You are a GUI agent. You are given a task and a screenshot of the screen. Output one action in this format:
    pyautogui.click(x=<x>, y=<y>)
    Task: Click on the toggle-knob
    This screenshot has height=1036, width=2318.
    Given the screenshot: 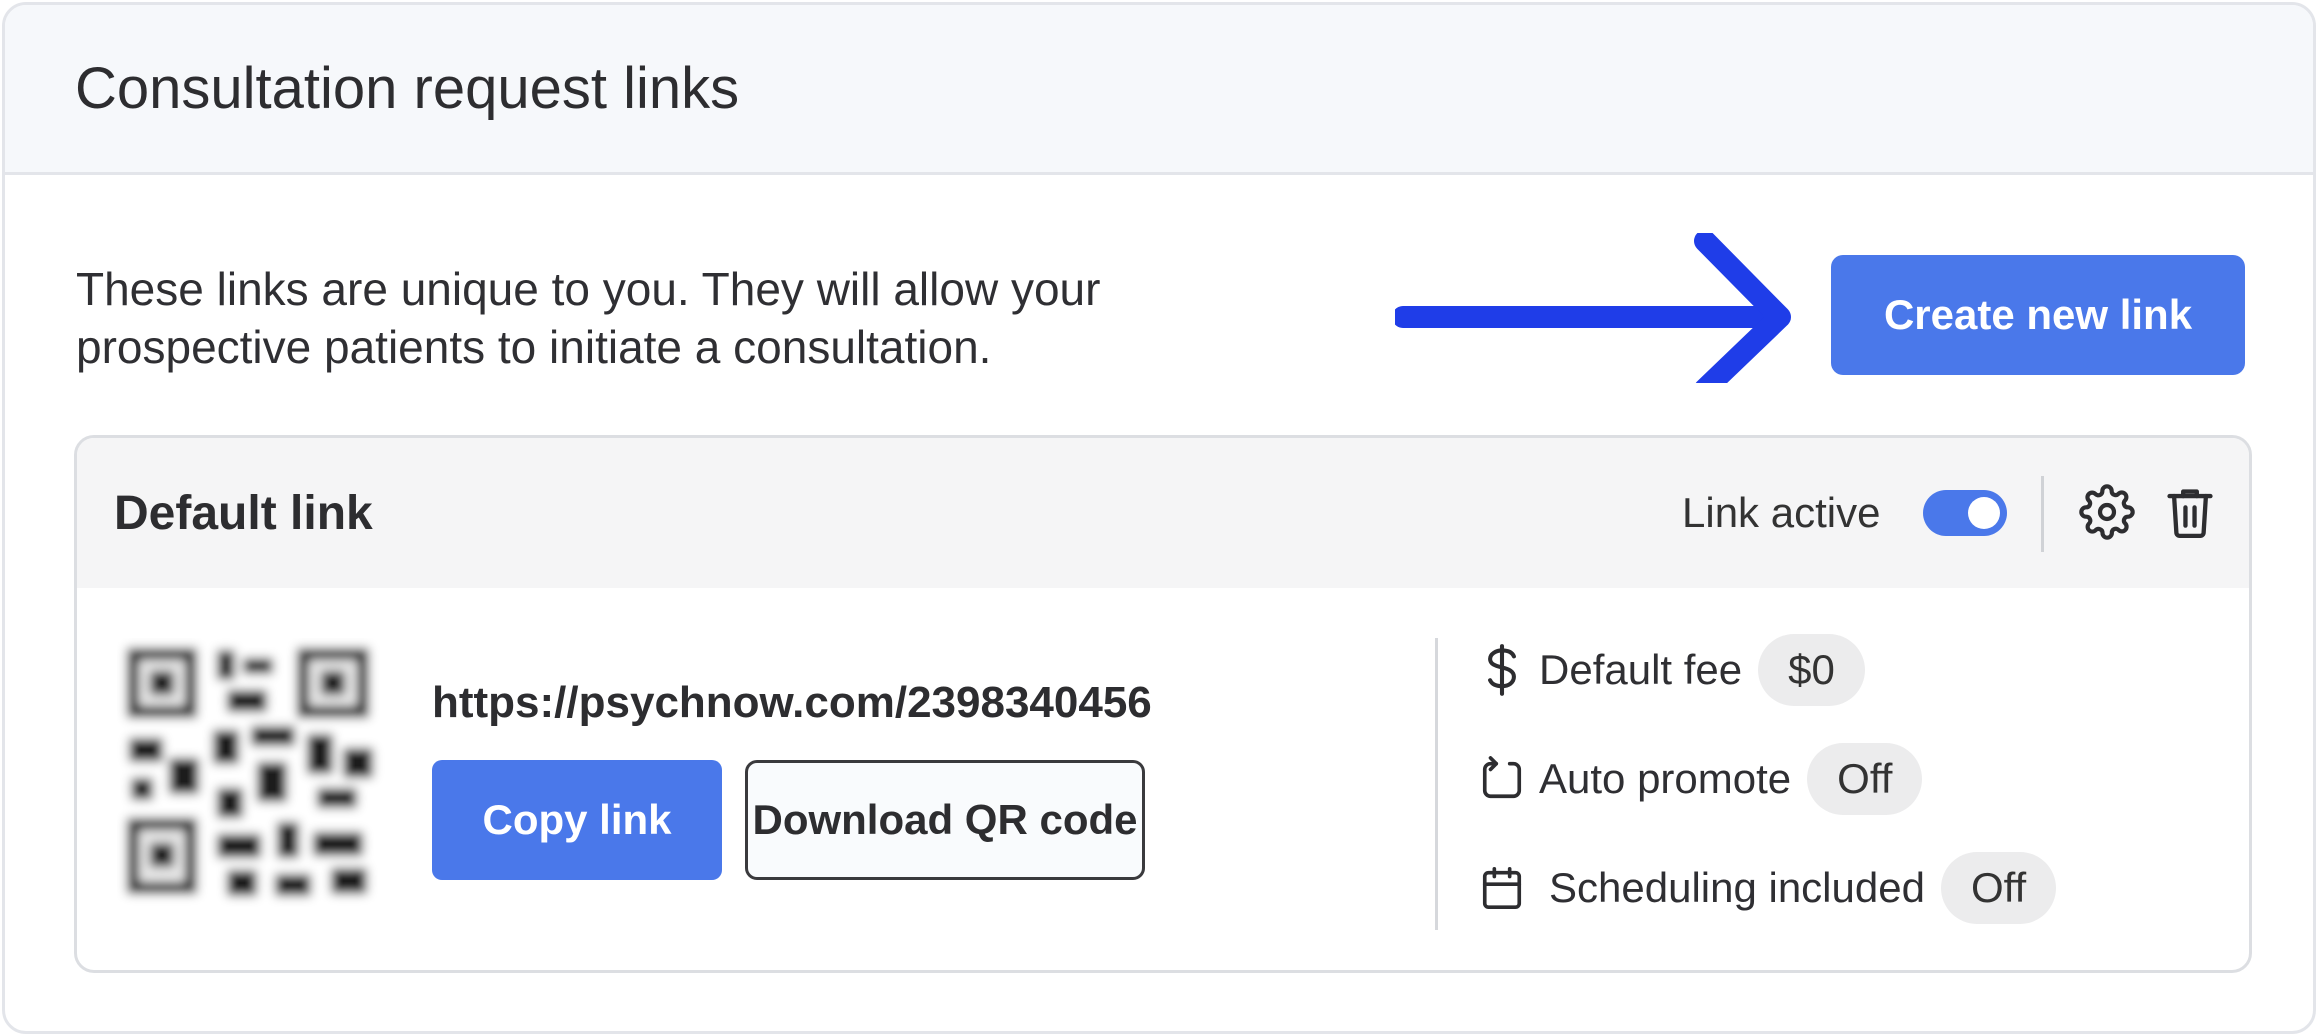 What is the action you would take?
    pyautogui.click(x=1984, y=513)
    